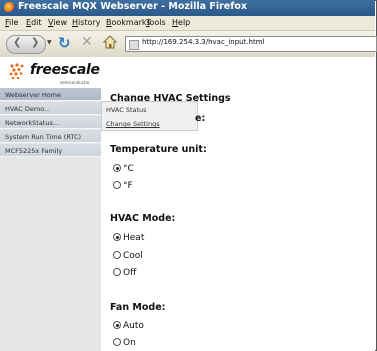  Describe the element at coordinates (75, 82) in the screenshot. I see `logo-subtitle: semiconductor` at that location.